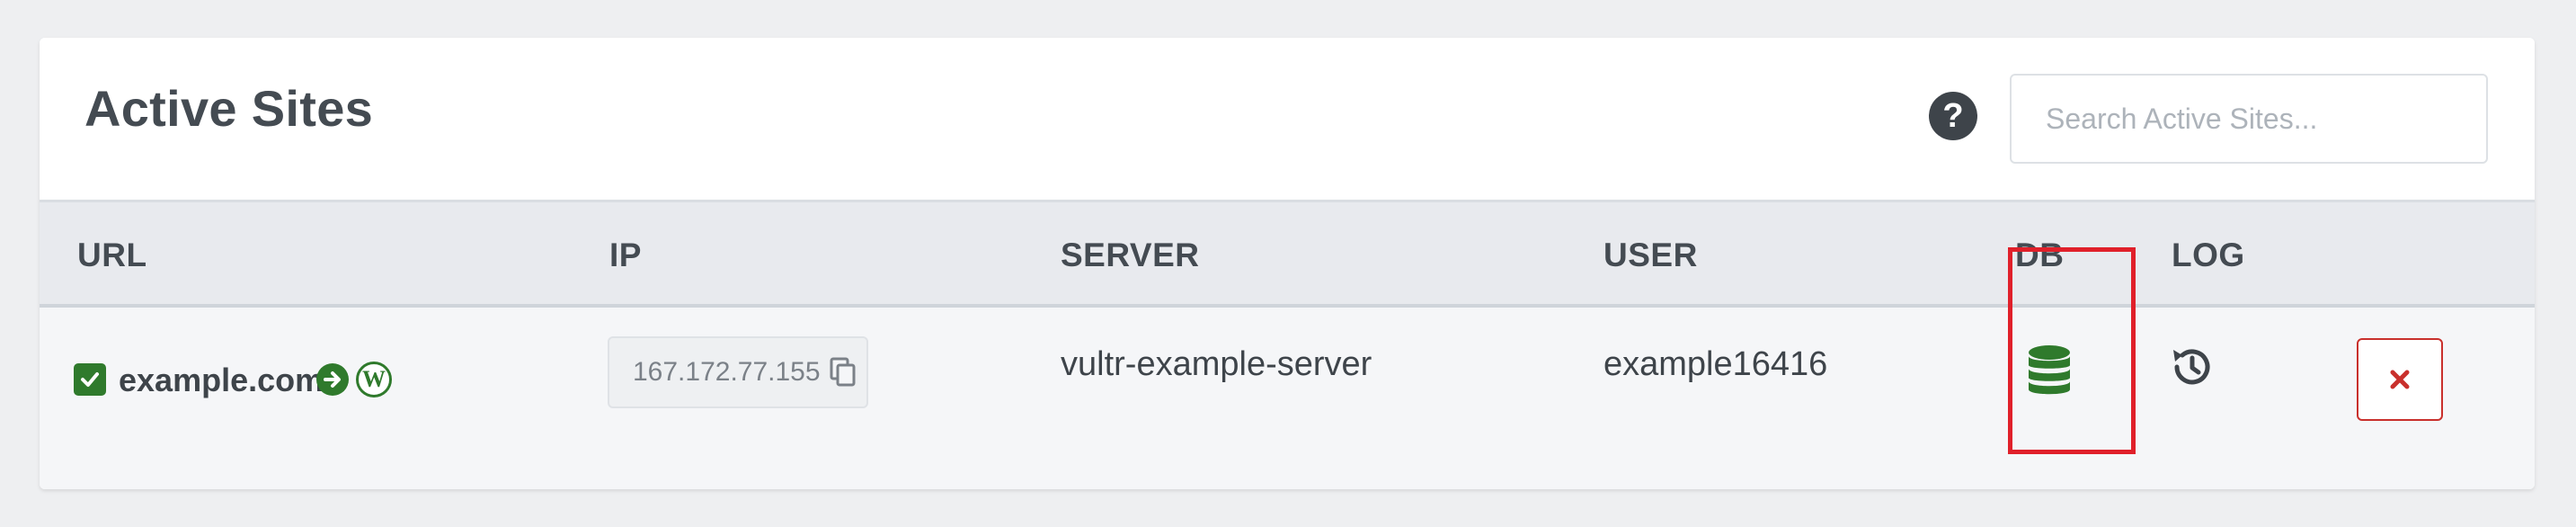 The height and width of the screenshot is (527, 2576). What do you see at coordinates (221, 380) in the screenshot?
I see `site-url-link: example.com` at bounding box center [221, 380].